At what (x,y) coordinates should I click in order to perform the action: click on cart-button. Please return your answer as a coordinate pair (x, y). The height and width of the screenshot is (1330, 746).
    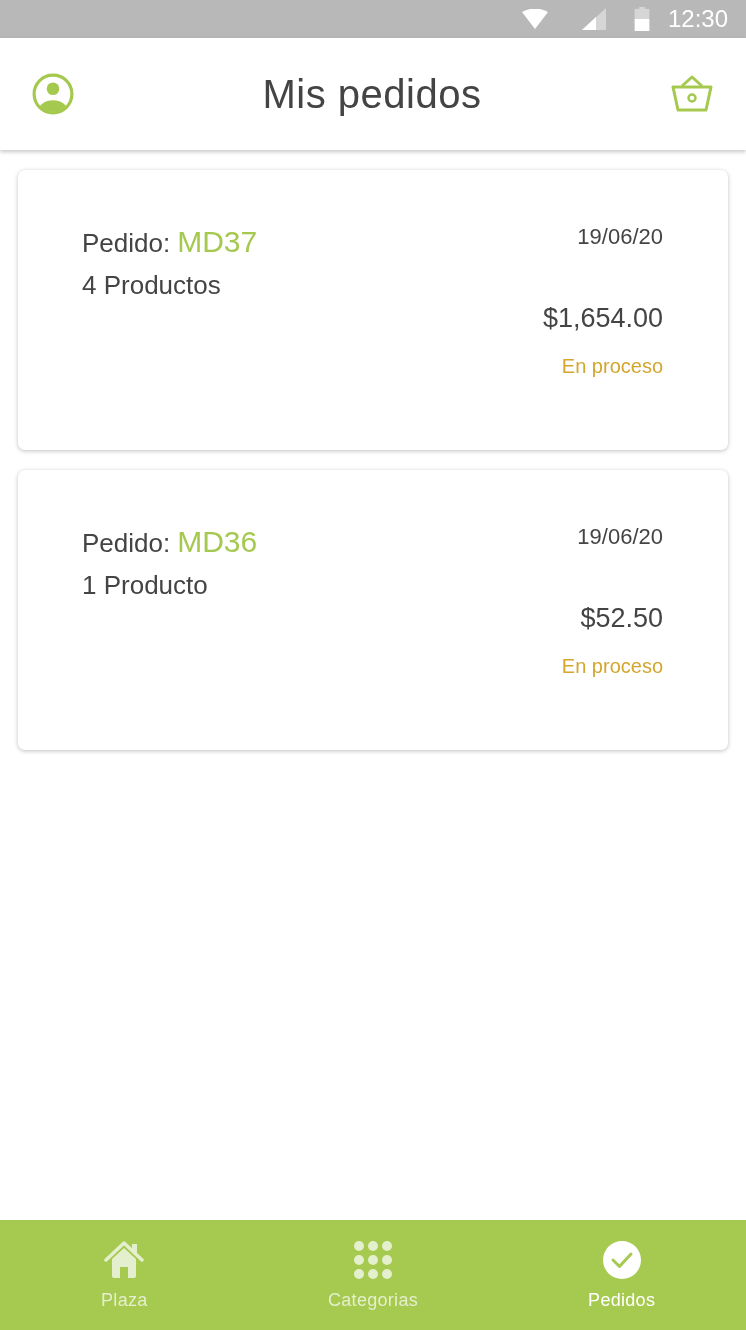
    Looking at the image, I should click on (692, 94).